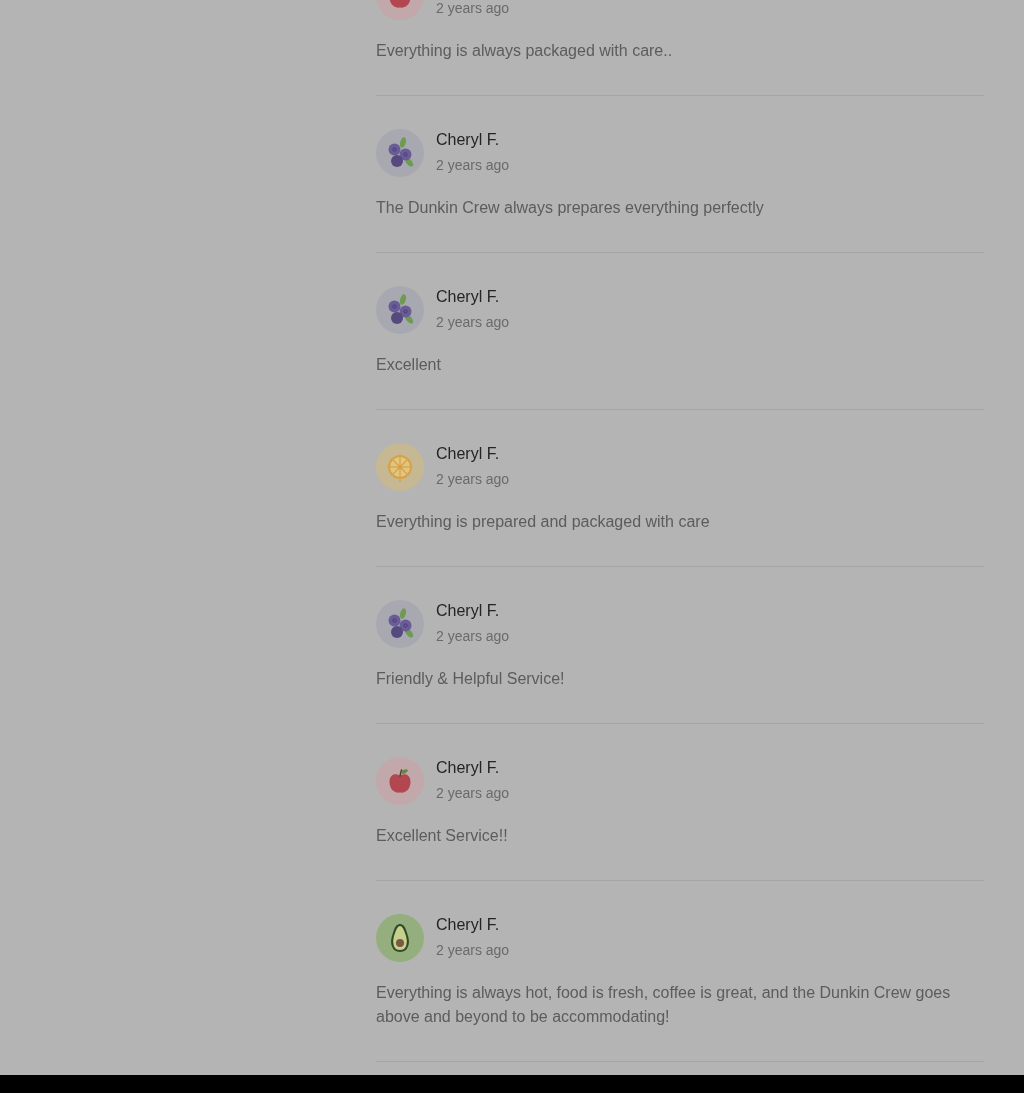 The height and width of the screenshot is (1093, 1024). What do you see at coordinates (400, 938) in the screenshot?
I see `avocado-icon` at bounding box center [400, 938].